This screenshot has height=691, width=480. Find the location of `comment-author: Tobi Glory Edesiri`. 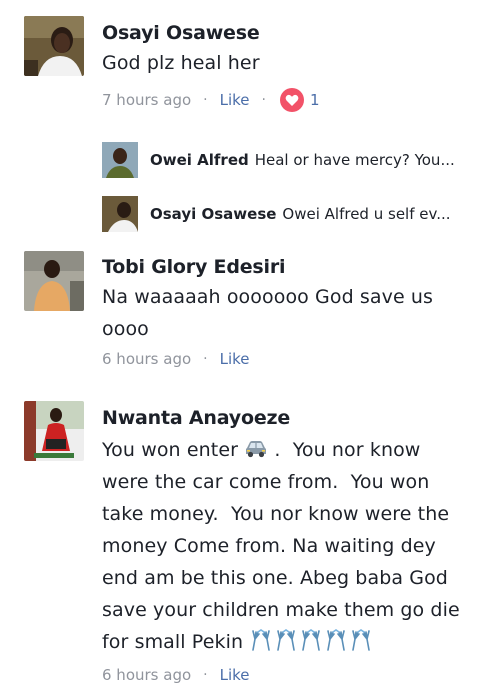

comment-author: Tobi Glory Edesiri is located at coordinates (194, 267).